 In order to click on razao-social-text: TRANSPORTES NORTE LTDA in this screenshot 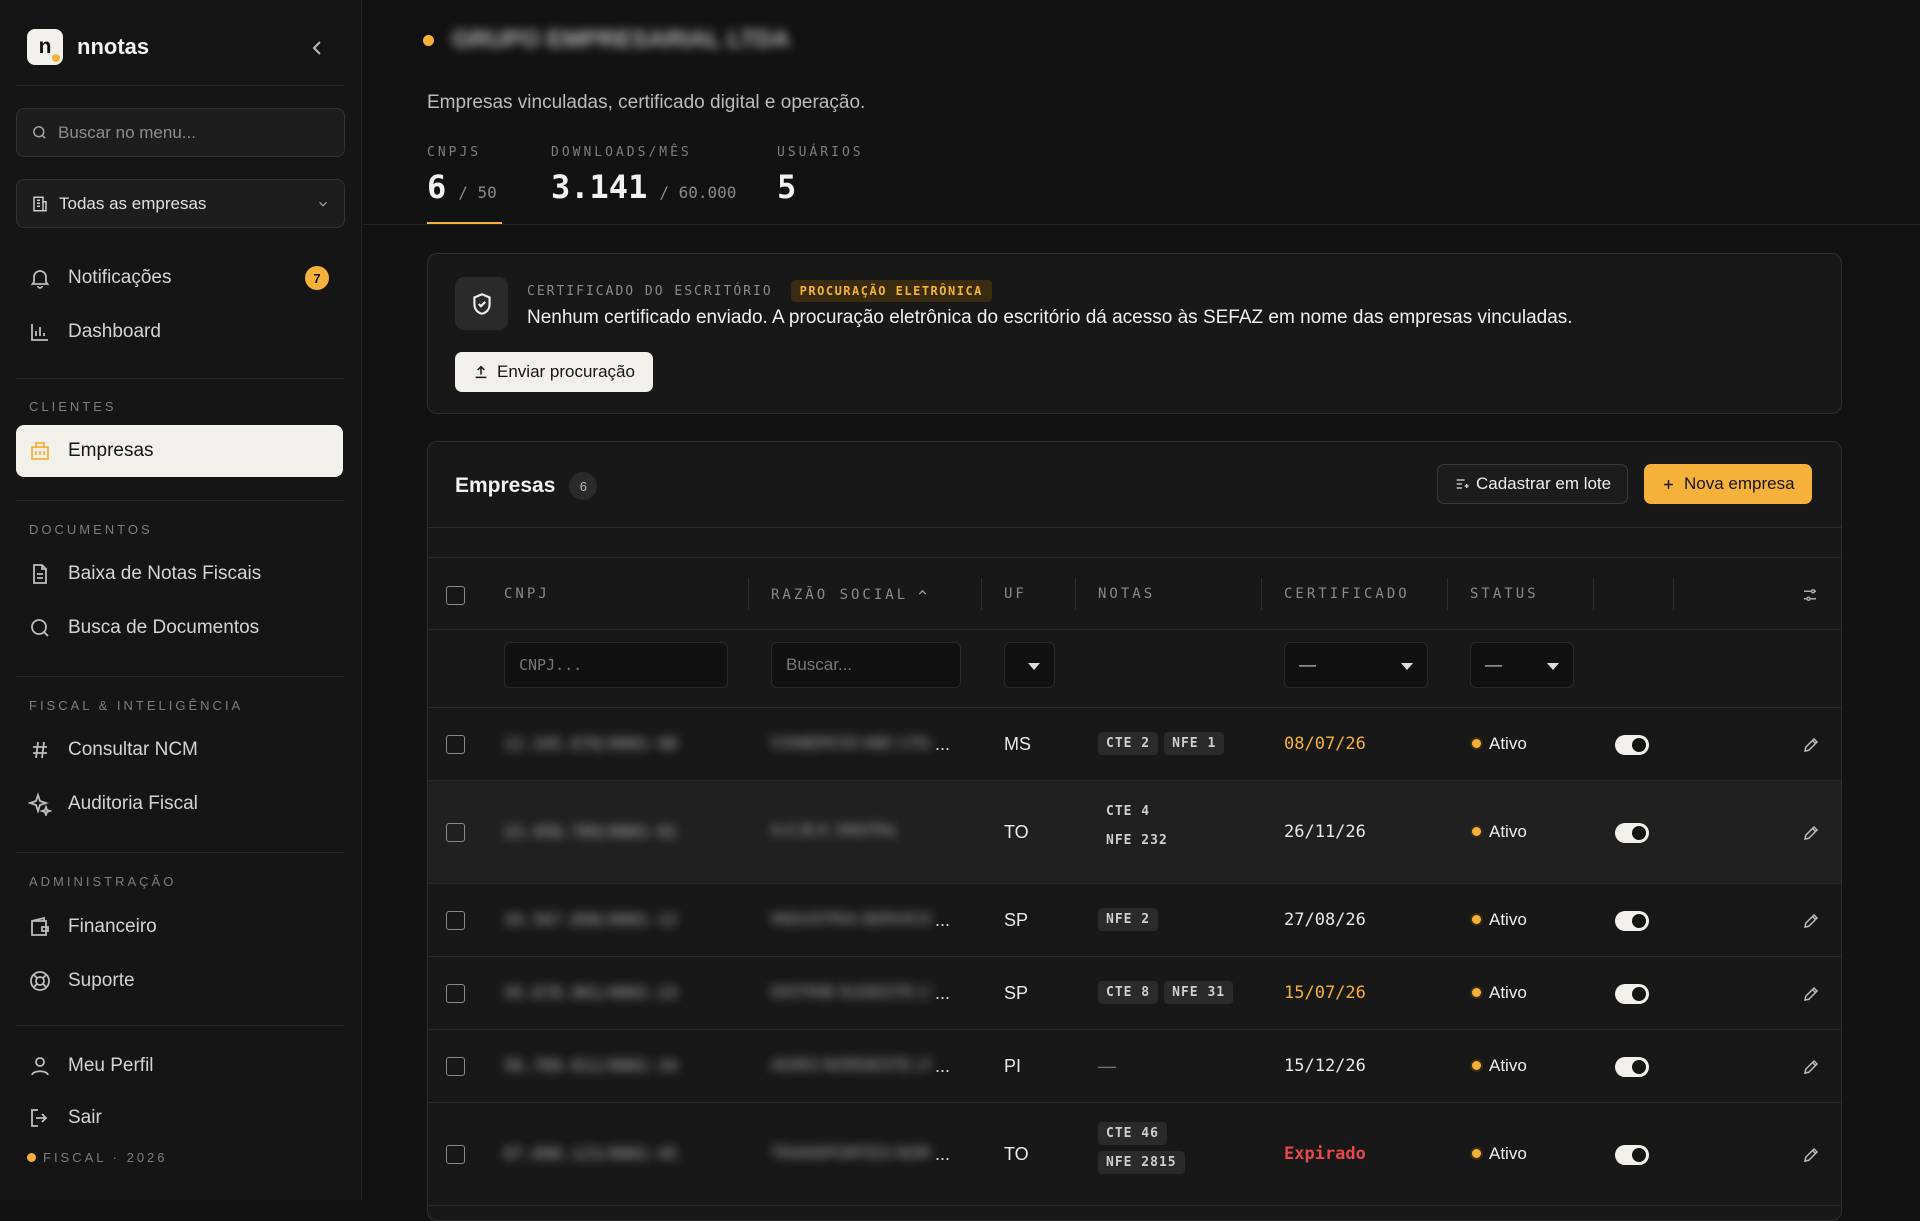, I will do `click(851, 1153)`.